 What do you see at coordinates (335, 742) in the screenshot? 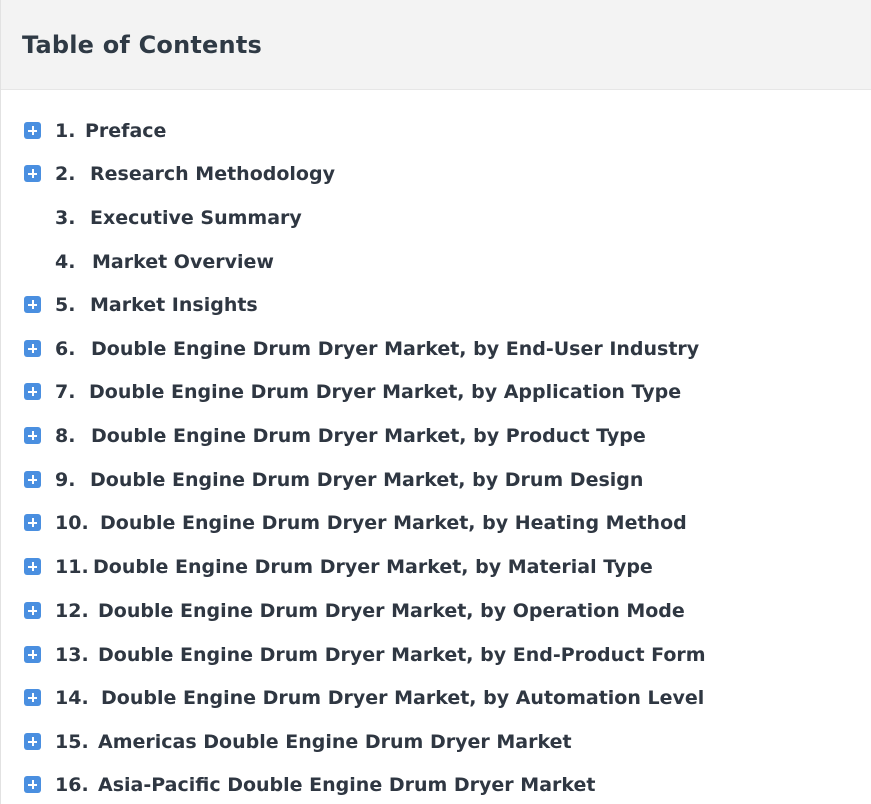
I see `toc-item-label: Americas Double Engine Drum Dryer Market` at bounding box center [335, 742].